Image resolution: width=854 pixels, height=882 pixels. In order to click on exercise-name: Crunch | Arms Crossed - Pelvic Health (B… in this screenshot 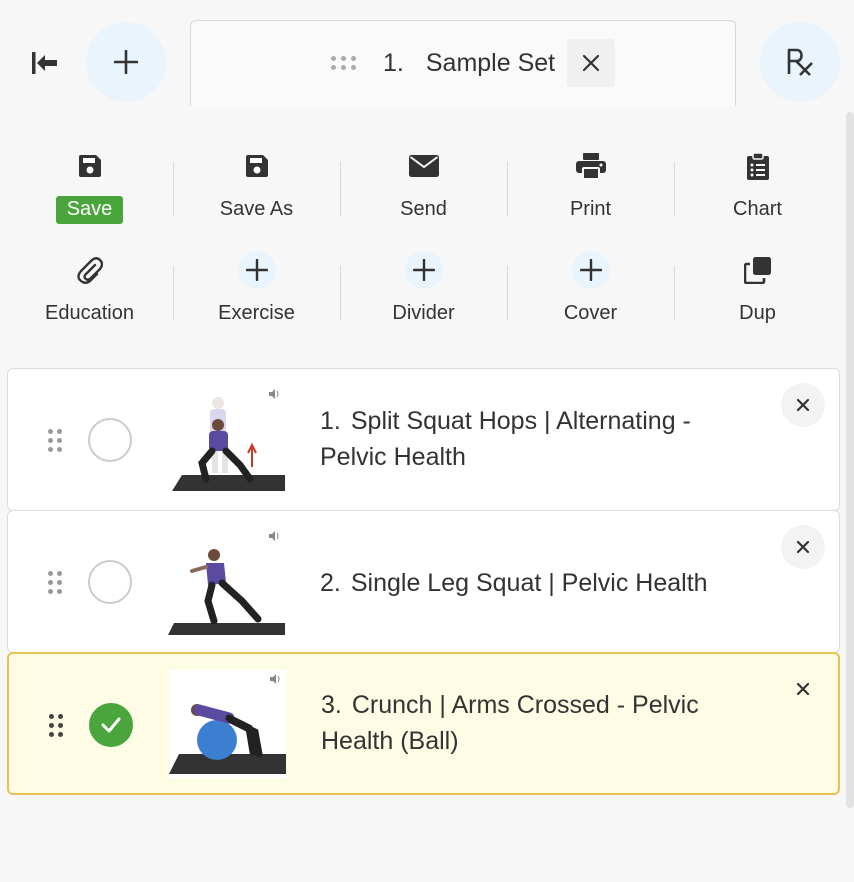, I will do `click(510, 723)`.